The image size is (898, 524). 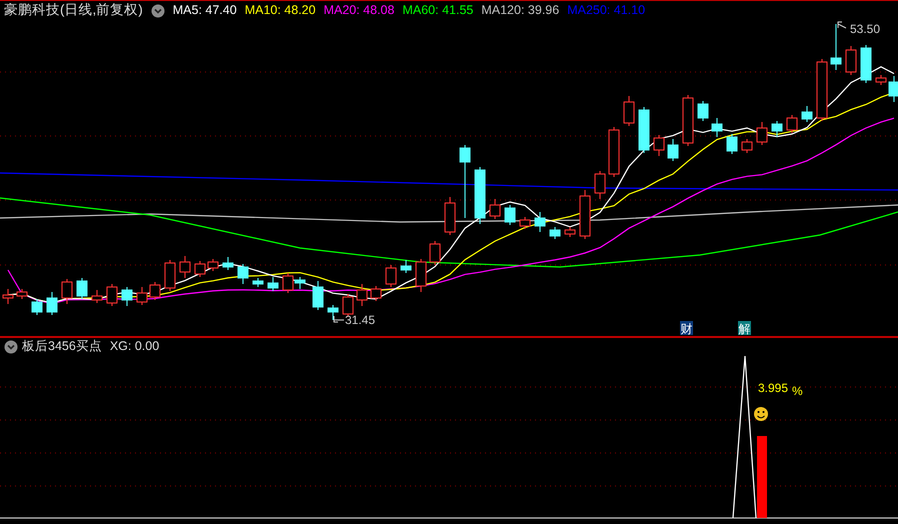 What do you see at coordinates (865, 29) in the screenshot?
I see `high-price-label: 53.50` at bounding box center [865, 29].